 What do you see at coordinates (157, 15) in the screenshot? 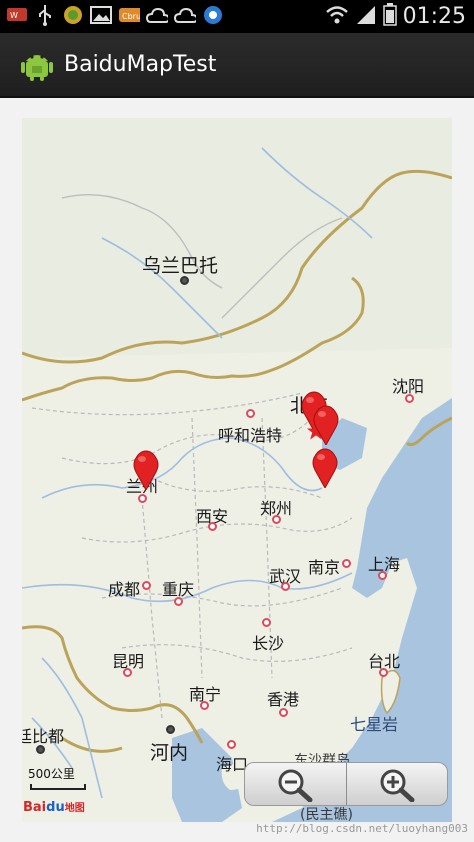
I see `cloud-icon` at bounding box center [157, 15].